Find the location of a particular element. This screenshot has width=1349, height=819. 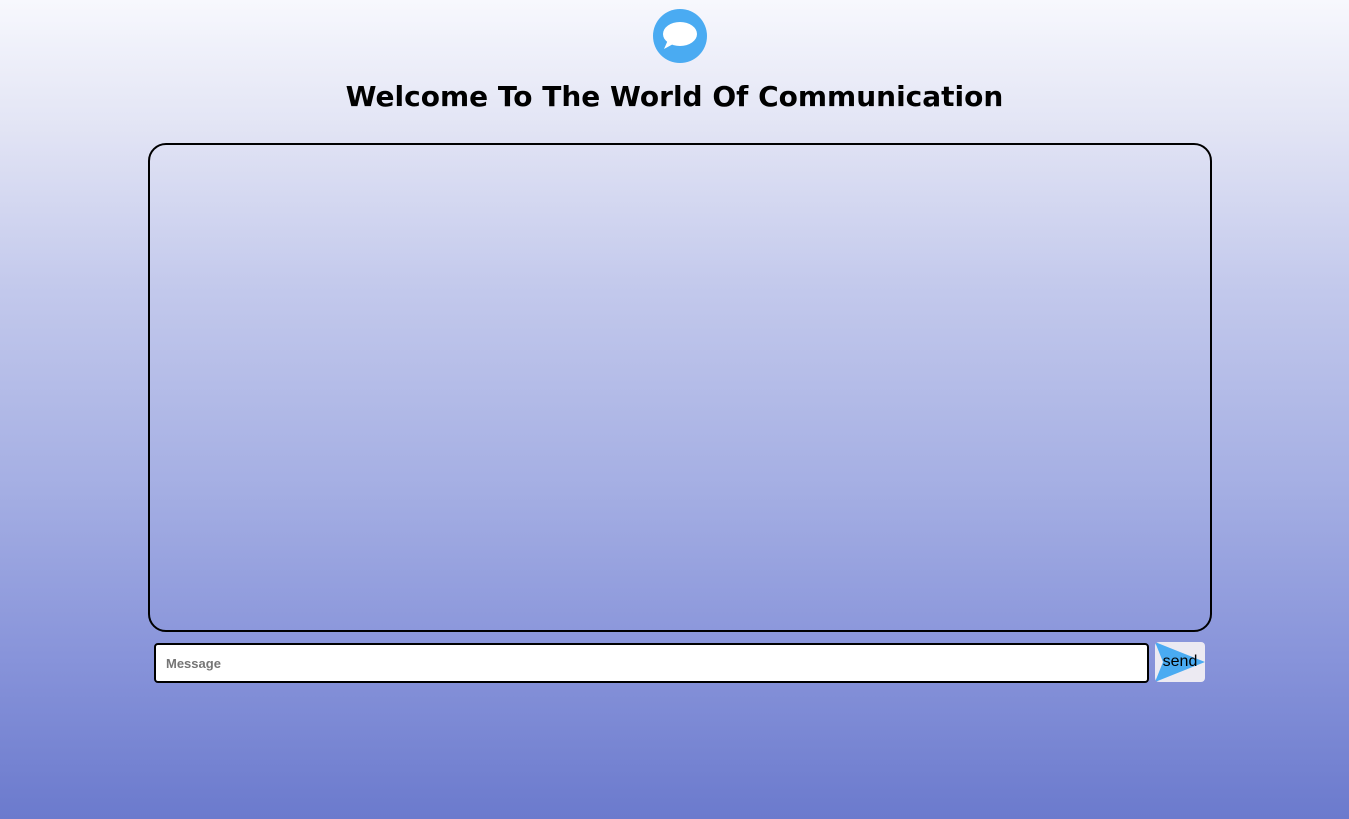

send-button-label: send is located at coordinates (1180, 661).